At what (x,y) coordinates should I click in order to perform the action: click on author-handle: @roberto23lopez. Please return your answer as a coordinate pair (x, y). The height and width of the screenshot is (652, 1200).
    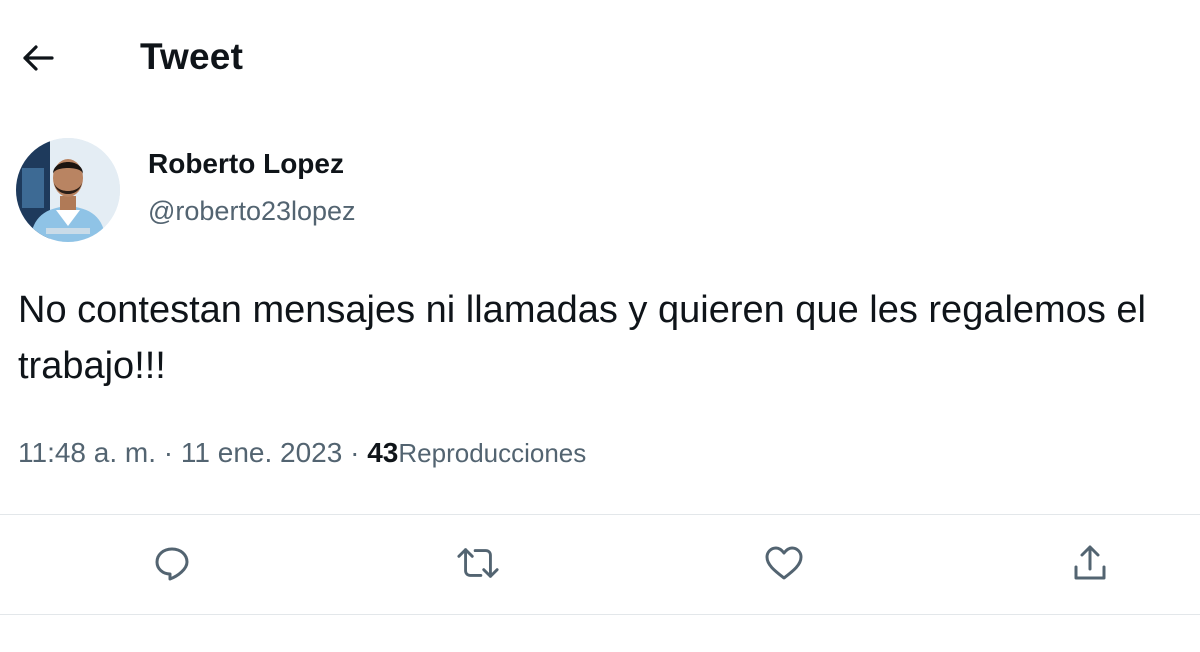
    Looking at the image, I should click on (252, 211).